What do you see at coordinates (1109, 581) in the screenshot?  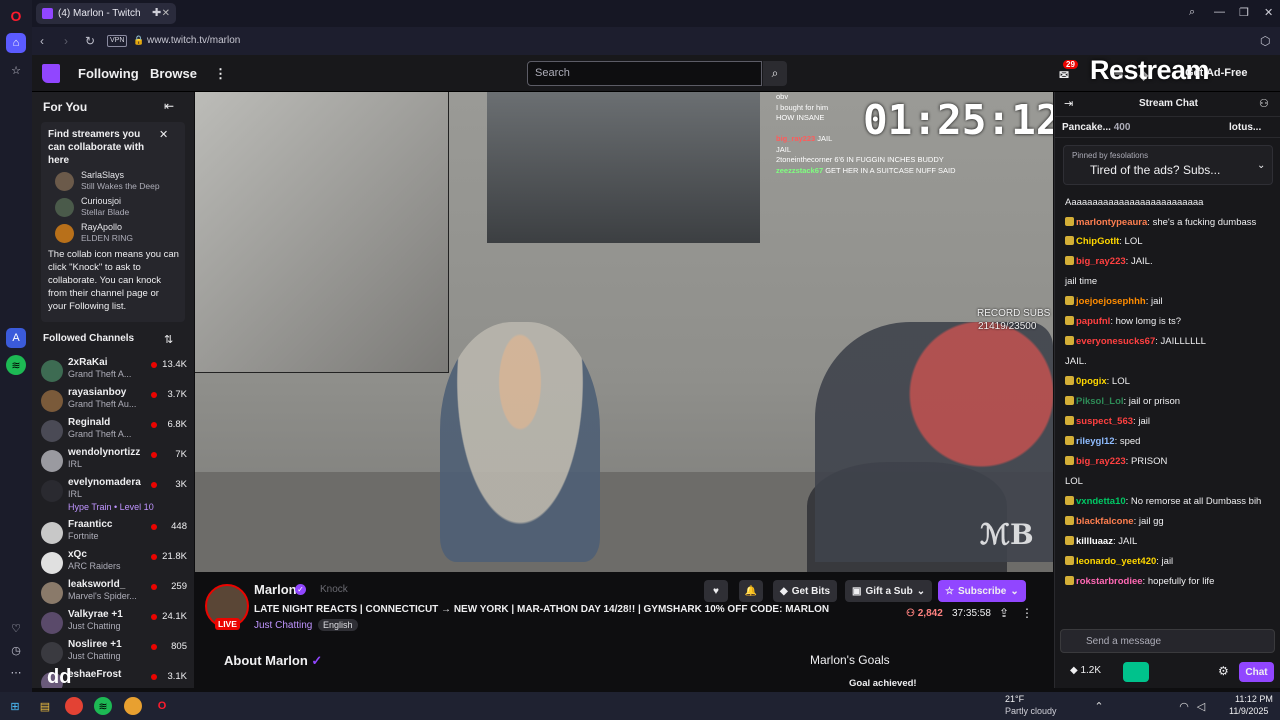 I see `chat-username: rokstarbrodiee` at bounding box center [1109, 581].